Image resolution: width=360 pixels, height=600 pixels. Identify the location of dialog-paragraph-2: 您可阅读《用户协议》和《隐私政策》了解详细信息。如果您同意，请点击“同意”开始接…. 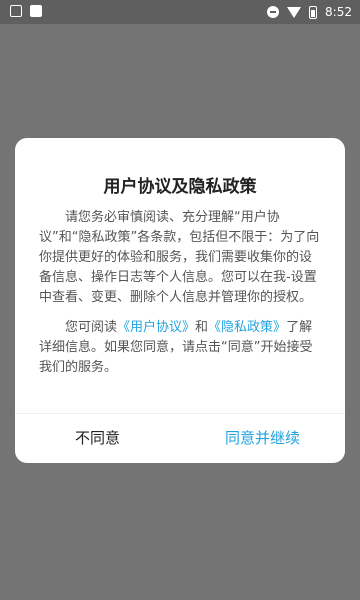
(180, 348).